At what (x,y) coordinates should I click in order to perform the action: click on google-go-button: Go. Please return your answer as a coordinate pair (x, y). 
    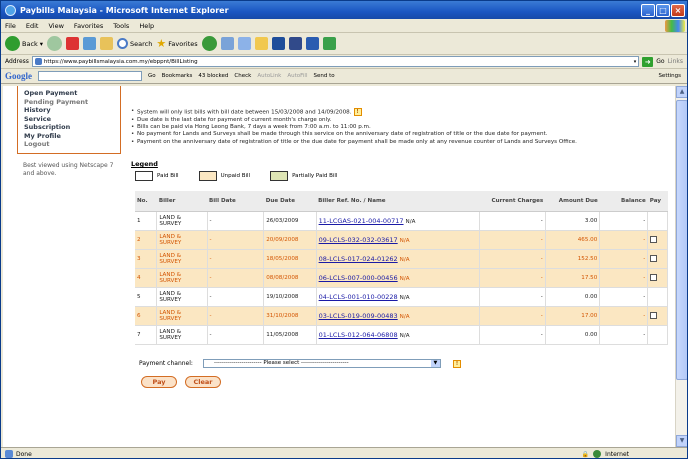
    Looking at the image, I should click on (152, 76).